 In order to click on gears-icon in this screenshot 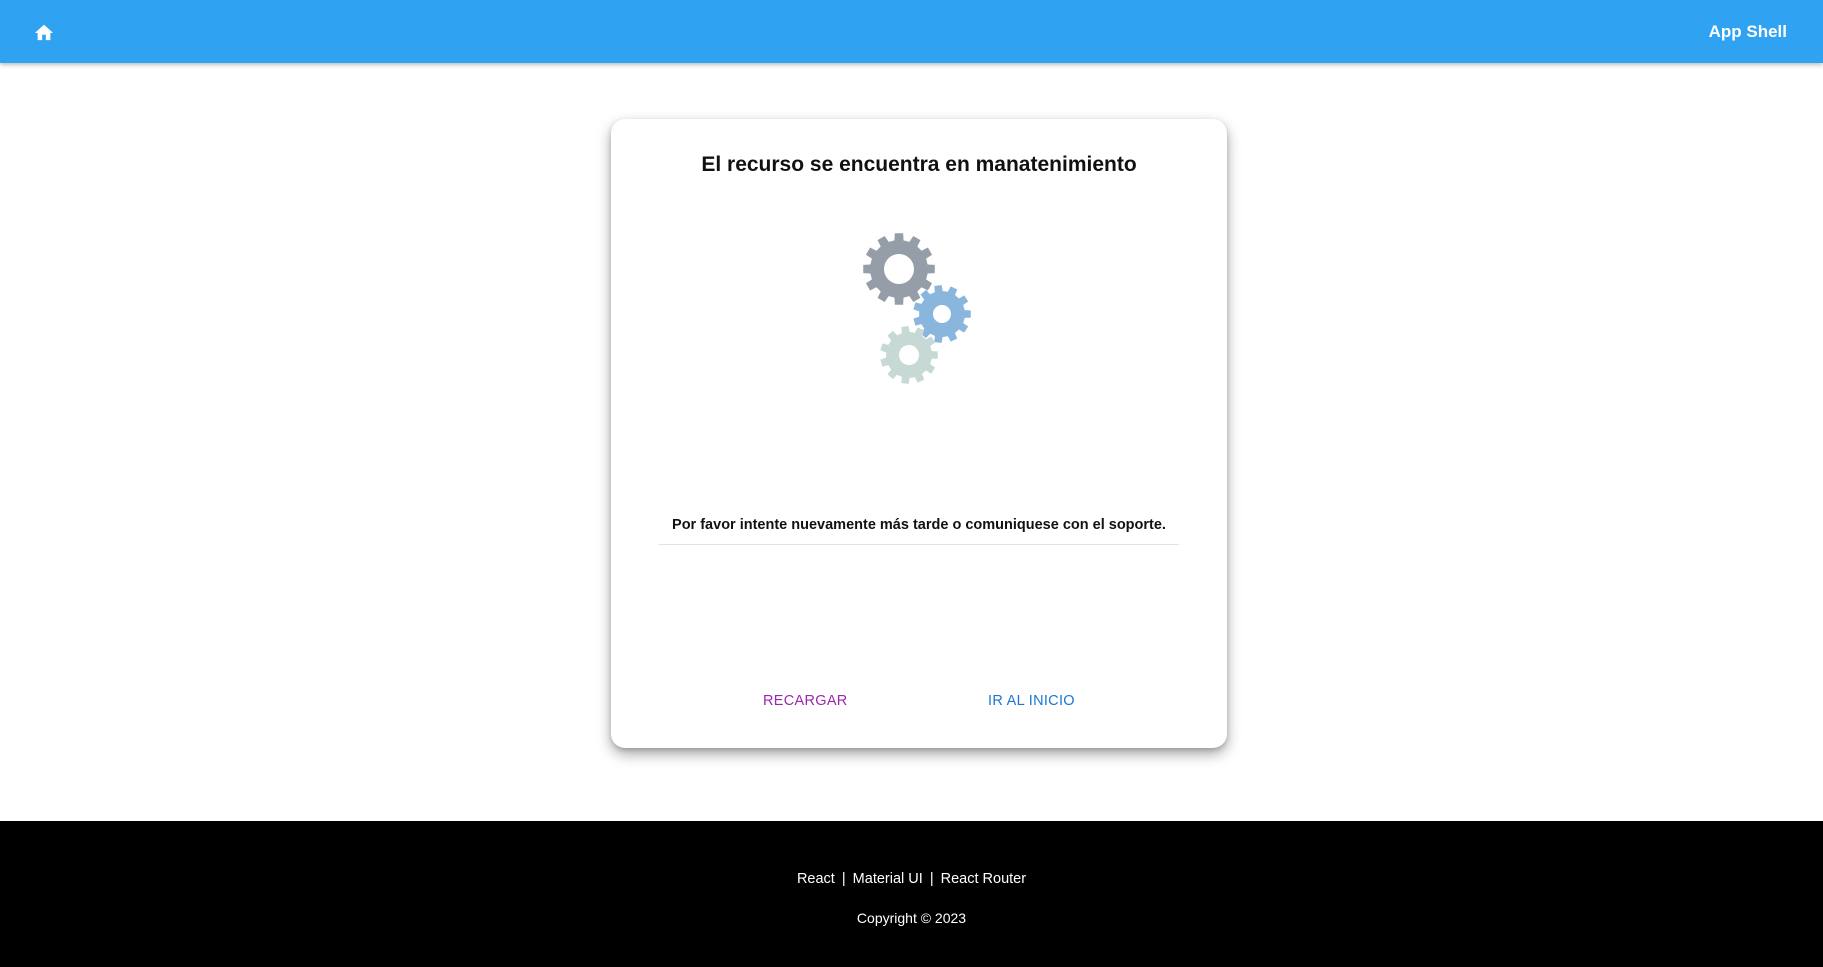, I will do `click(917, 308)`.